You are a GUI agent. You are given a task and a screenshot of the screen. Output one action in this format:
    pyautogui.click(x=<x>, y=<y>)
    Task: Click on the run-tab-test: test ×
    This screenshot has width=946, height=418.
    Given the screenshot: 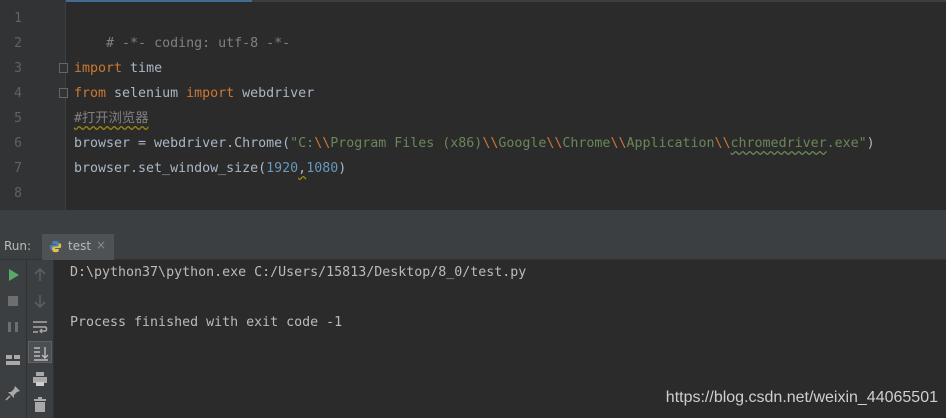 What is the action you would take?
    pyautogui.click(x=78, y=247)
    